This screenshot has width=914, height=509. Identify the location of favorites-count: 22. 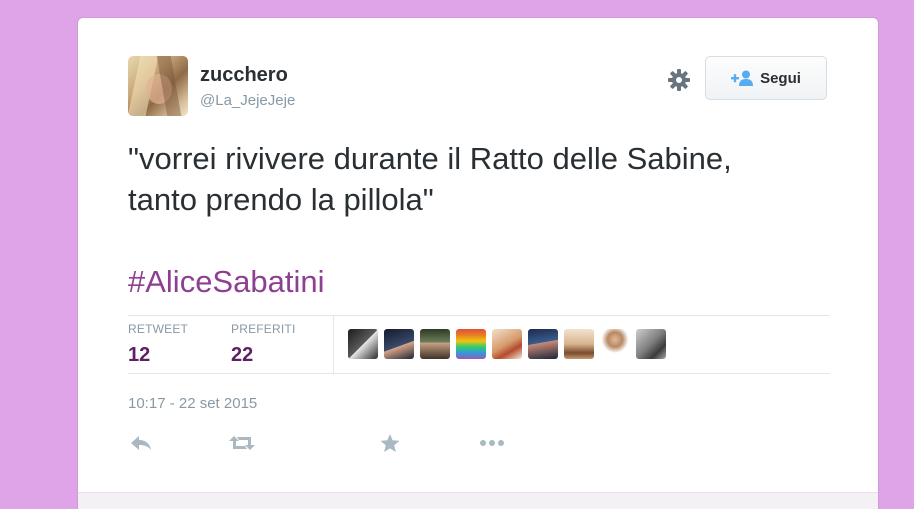
(242, 355).